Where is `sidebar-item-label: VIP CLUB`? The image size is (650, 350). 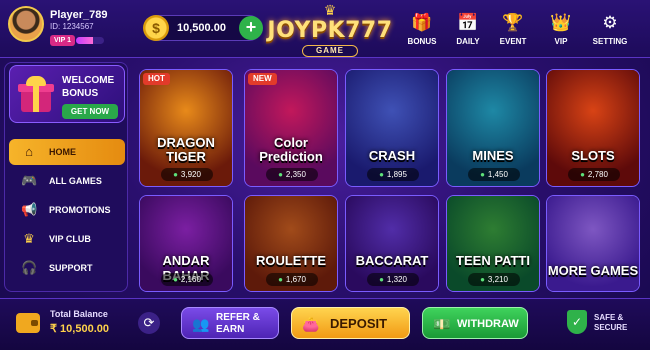 sidebar-item-label: VIP CLUB is located at coordinates (70, 239).